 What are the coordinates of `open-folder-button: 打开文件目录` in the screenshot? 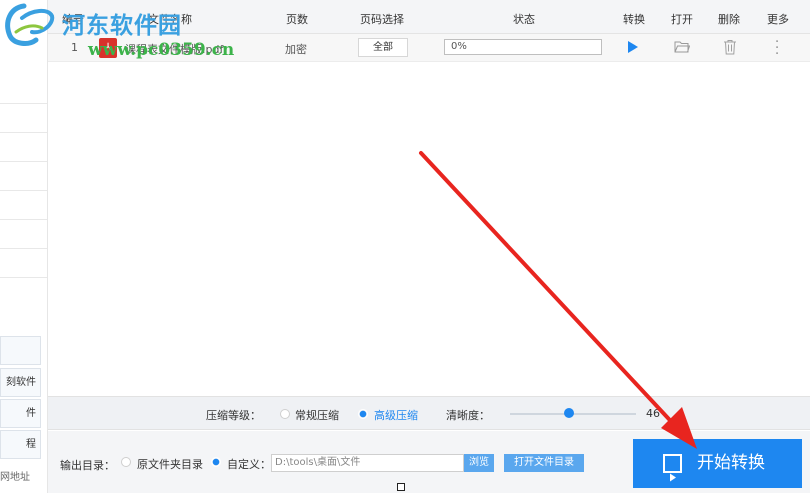 It's located at (544, 463).